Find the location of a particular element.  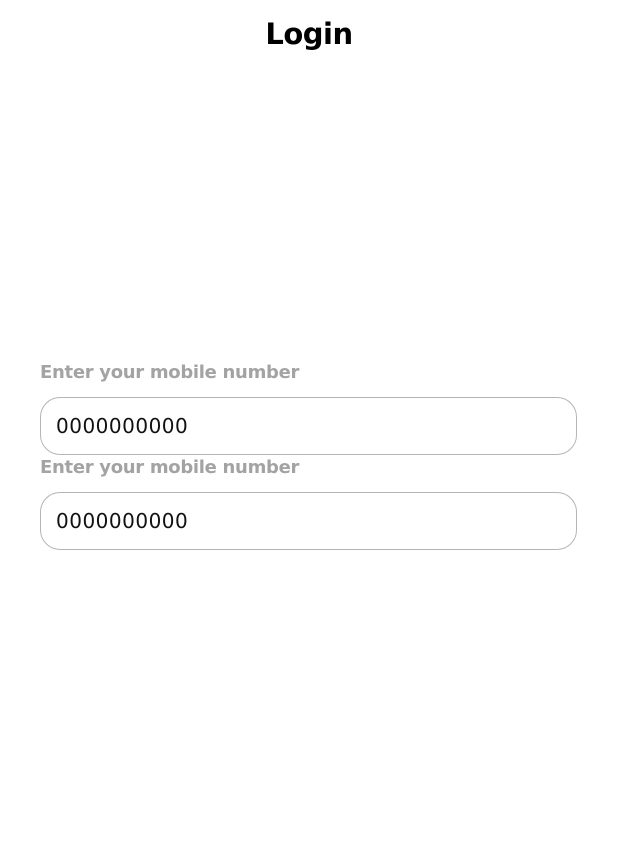

mobile-number-input is located at coordinates (308, 426).